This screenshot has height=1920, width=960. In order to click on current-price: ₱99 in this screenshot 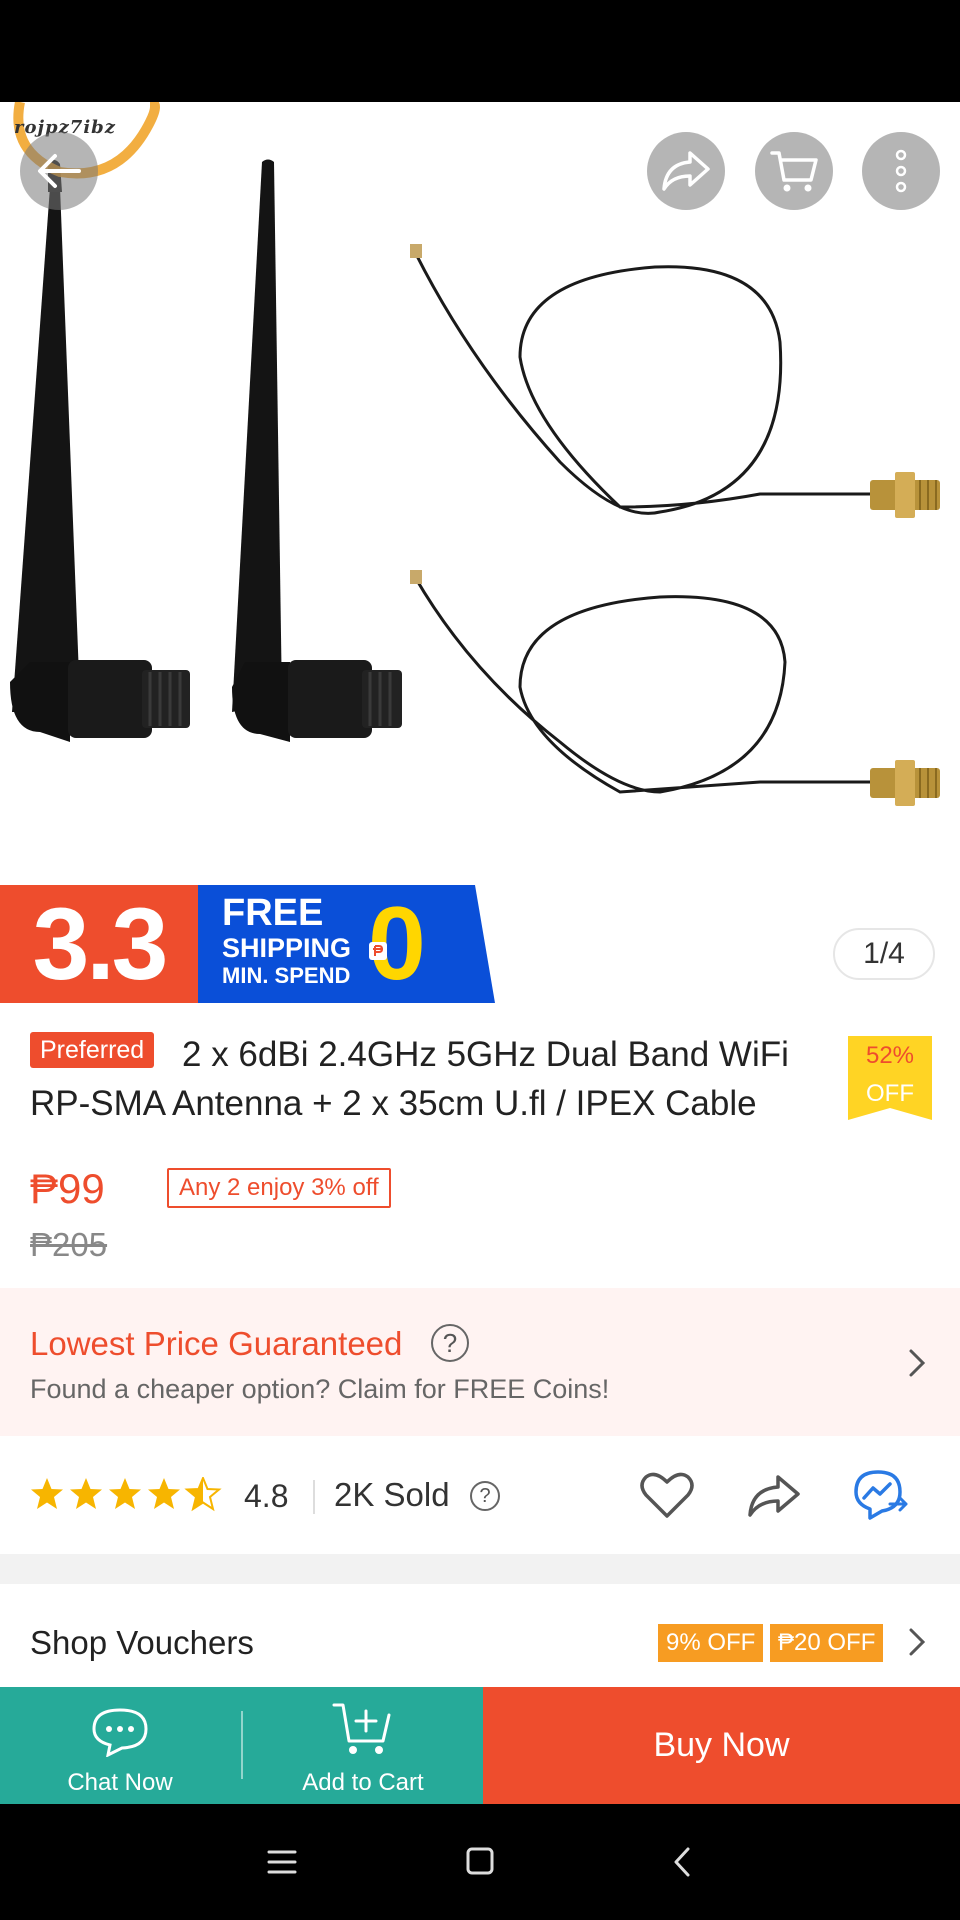, I will do `click(67, 1188)`.